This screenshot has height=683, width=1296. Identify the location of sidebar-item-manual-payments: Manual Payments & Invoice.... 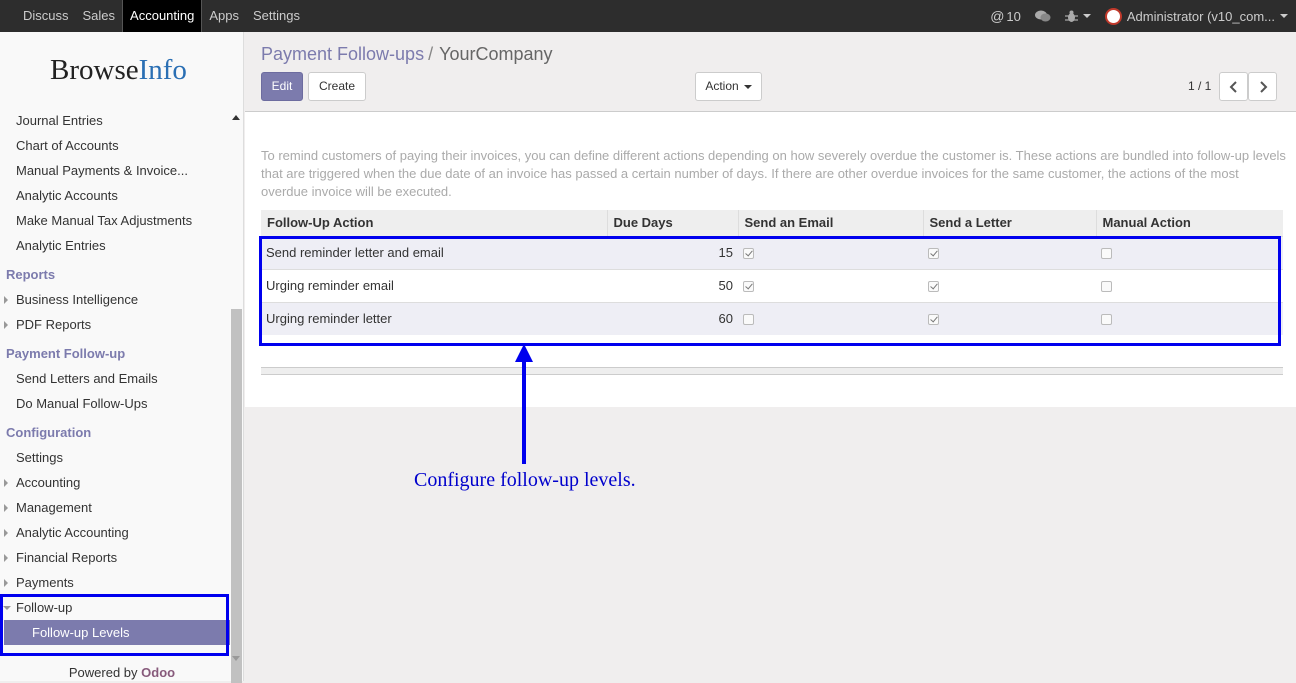
(115, 170).